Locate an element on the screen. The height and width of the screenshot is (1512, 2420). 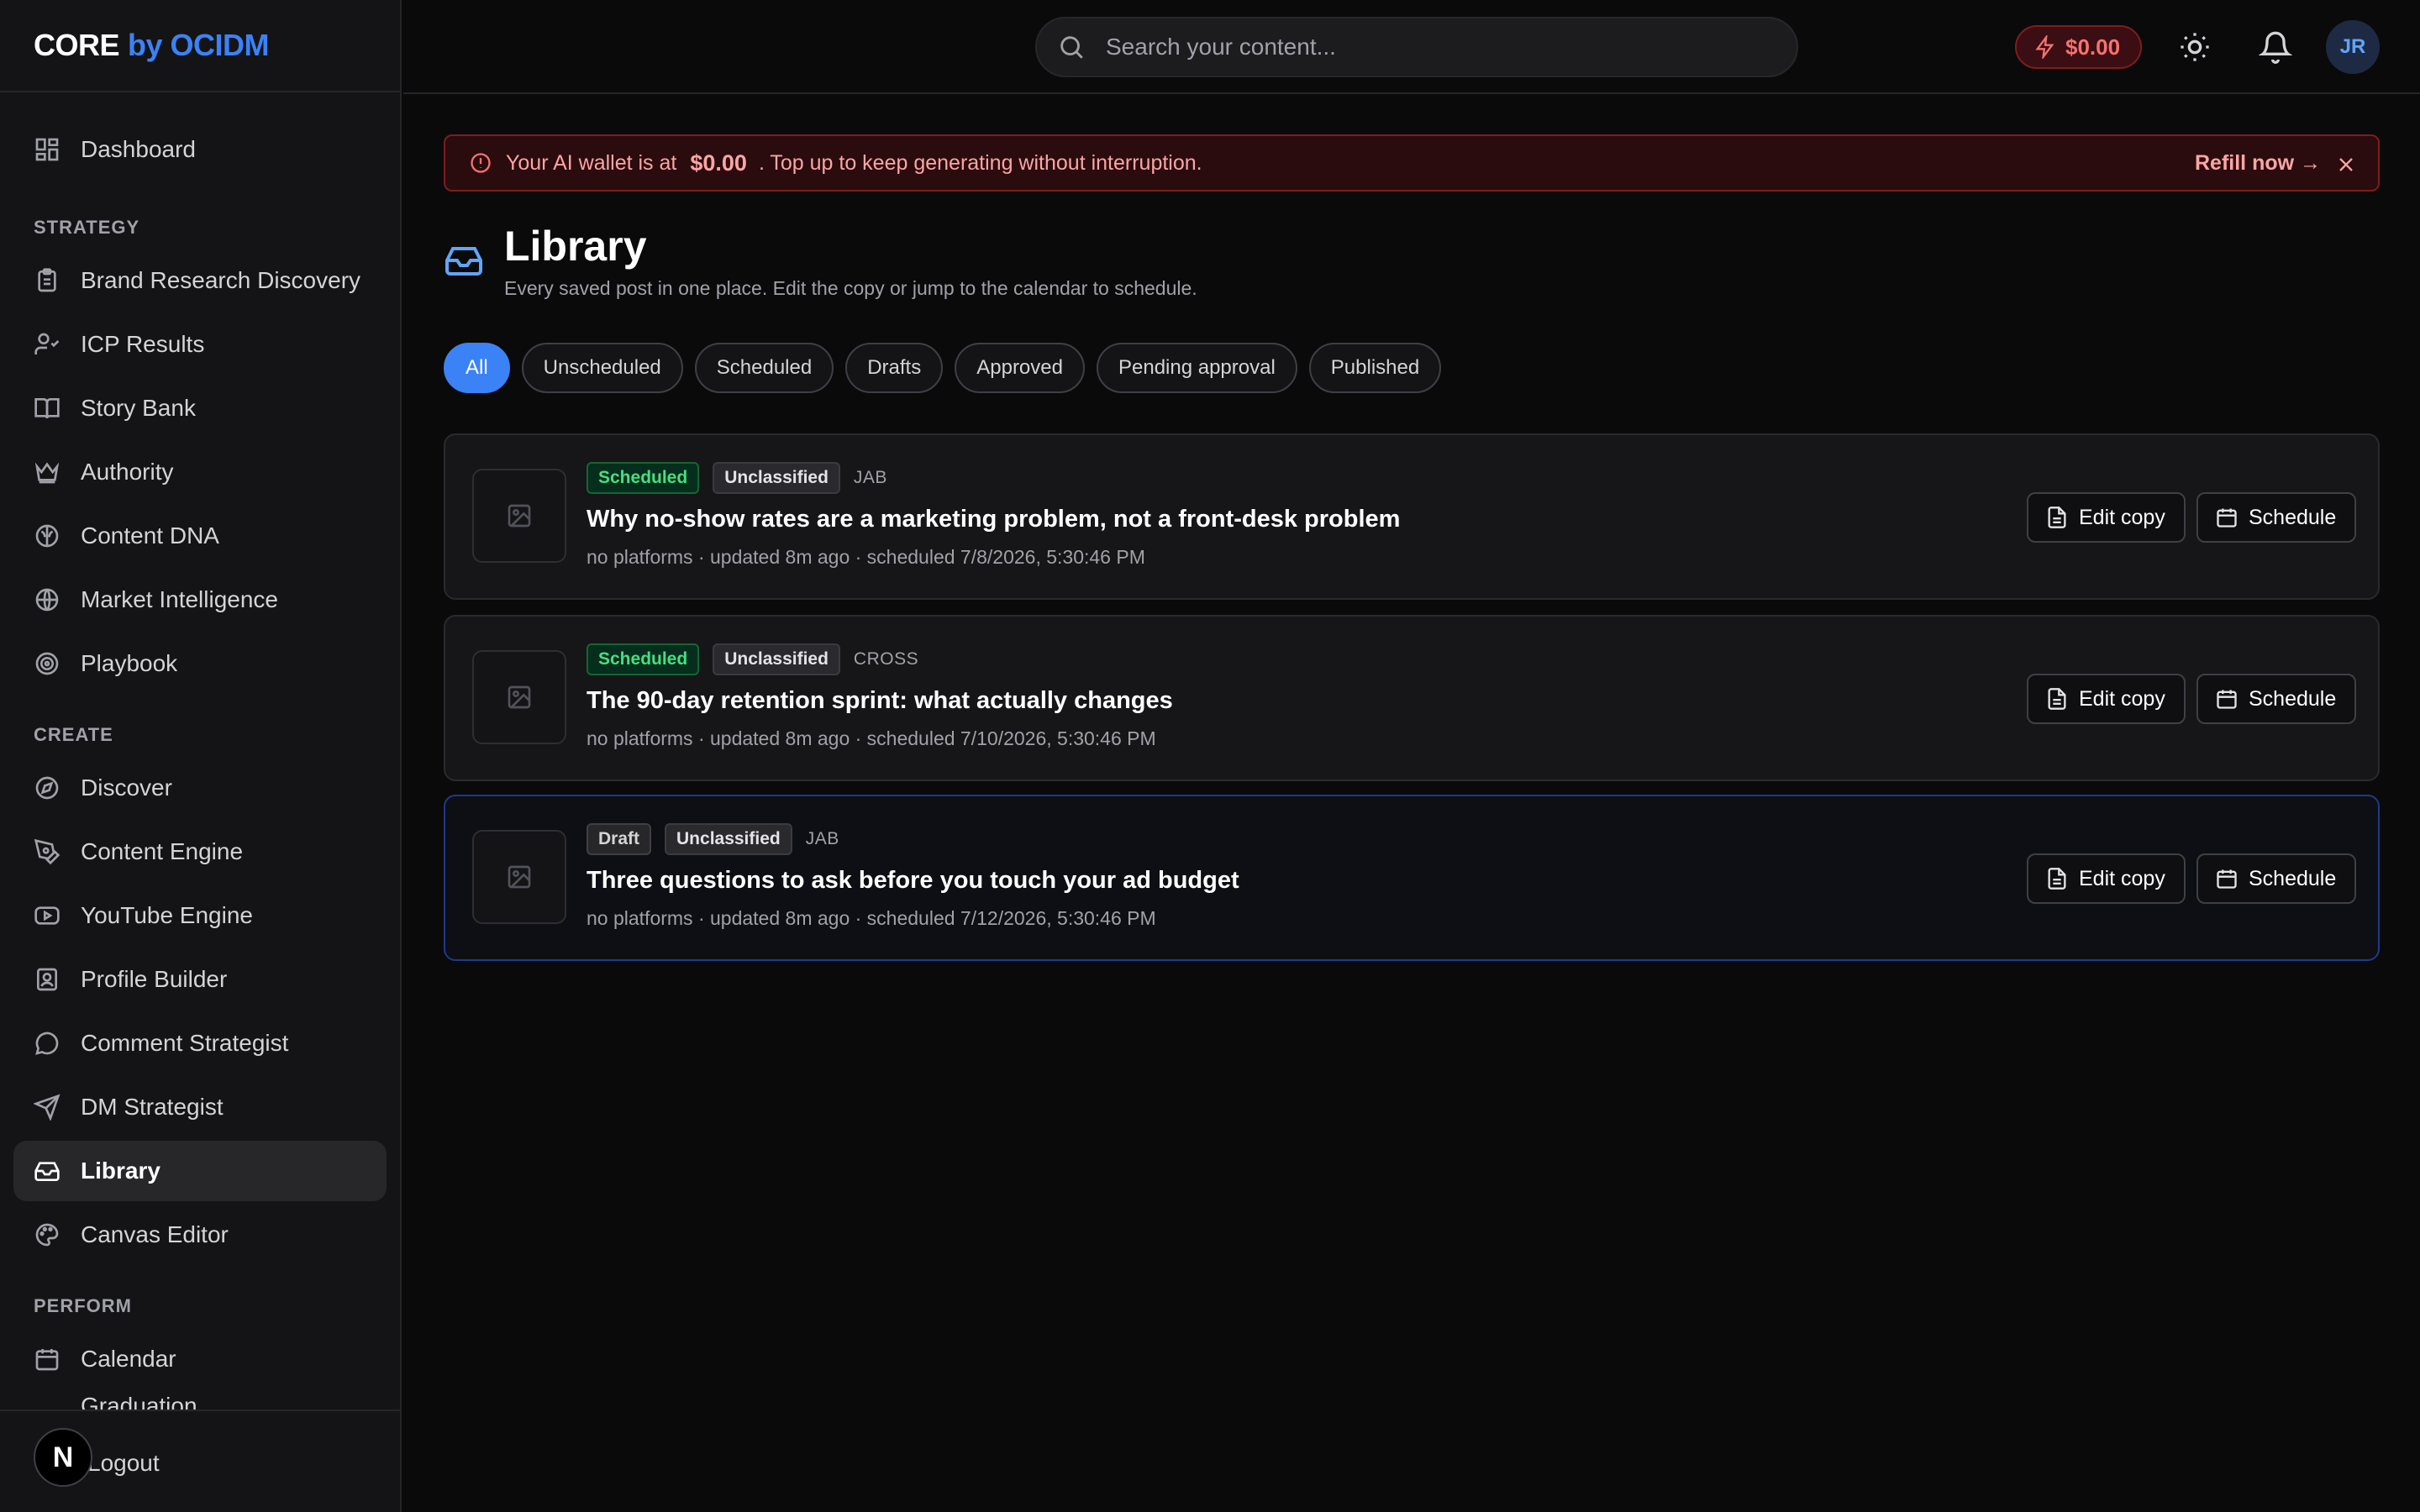
sidebar-item-market-intelligence: Market Intelligence is located at coordinates (200, 600).